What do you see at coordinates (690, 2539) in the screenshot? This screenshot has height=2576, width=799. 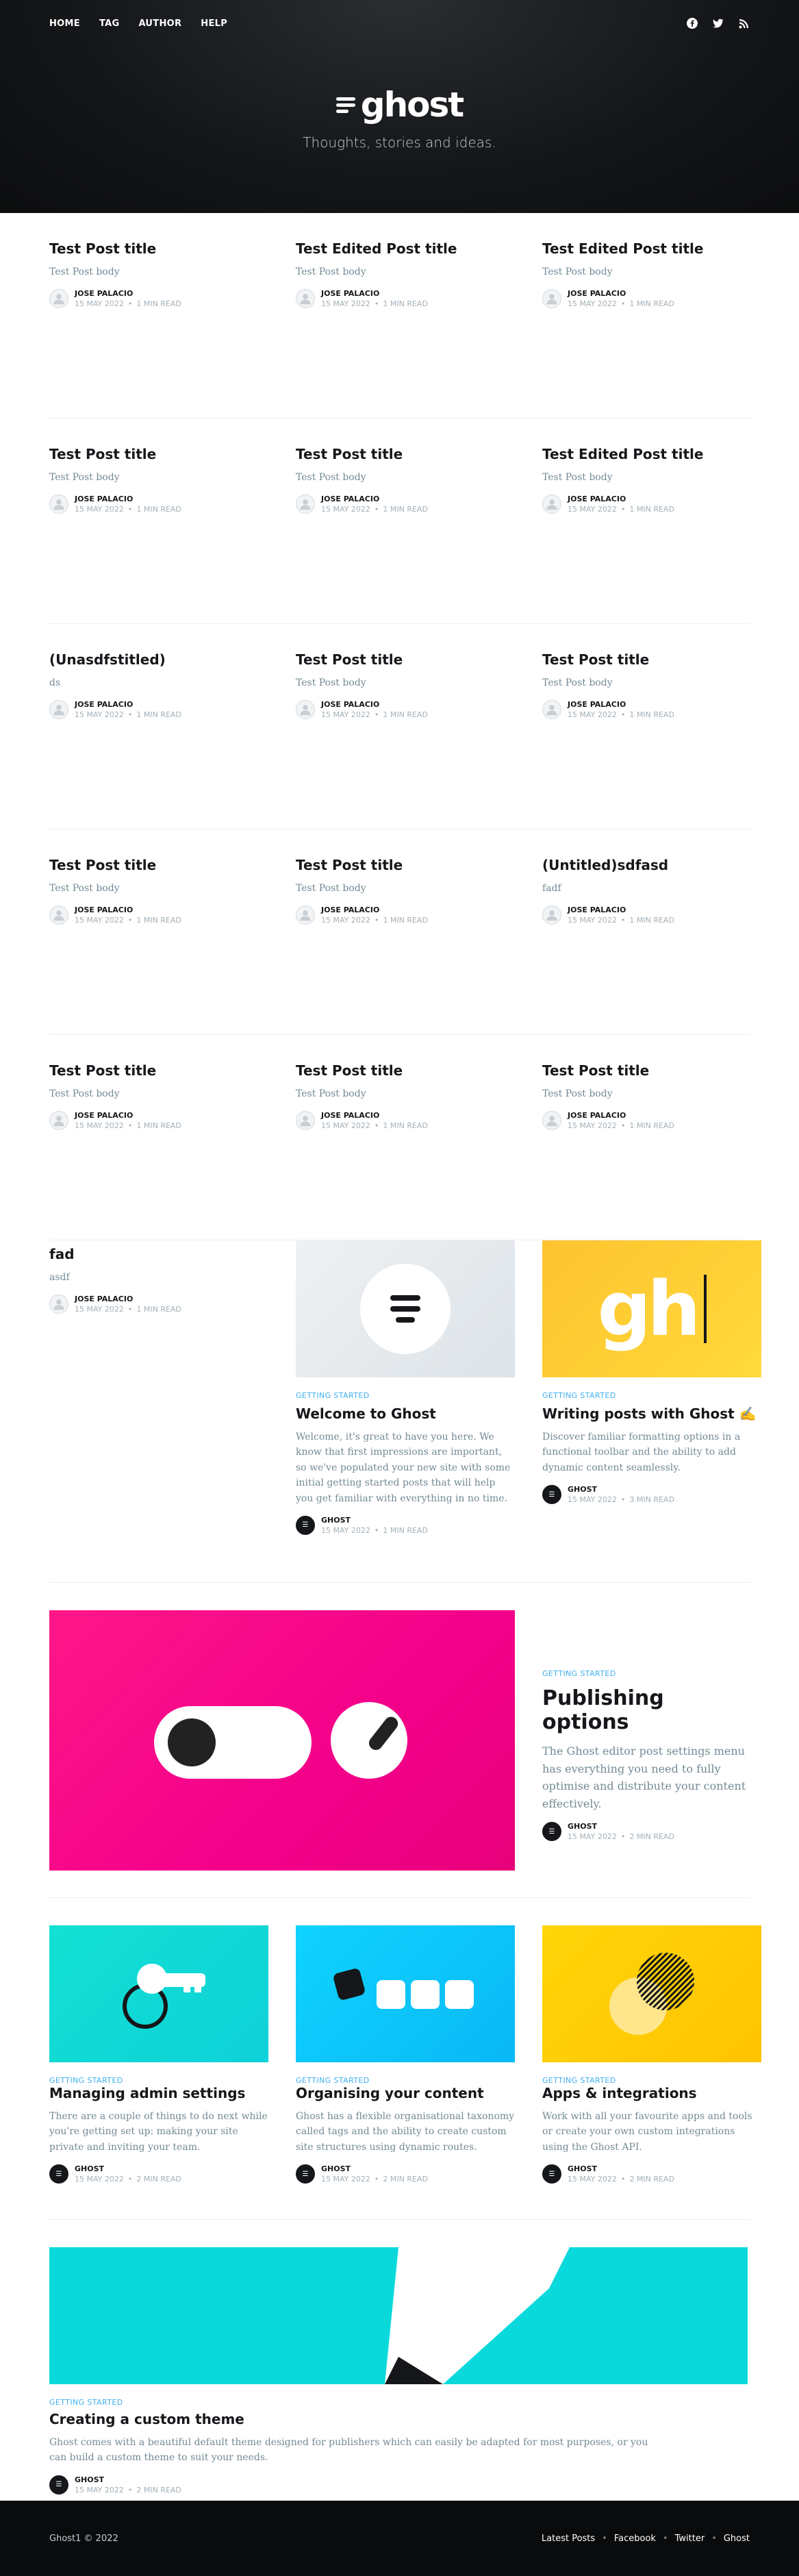 I see `footer-link-twitter: Twitter` at bounding box center [690, 2539].